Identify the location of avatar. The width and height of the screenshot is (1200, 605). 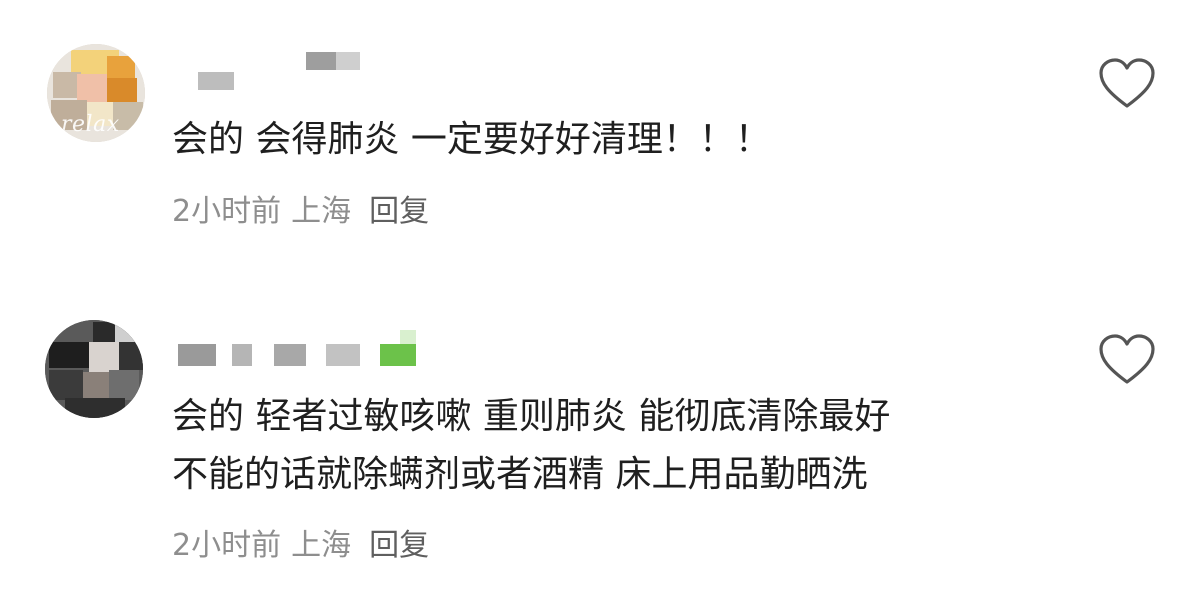
(94, 369).